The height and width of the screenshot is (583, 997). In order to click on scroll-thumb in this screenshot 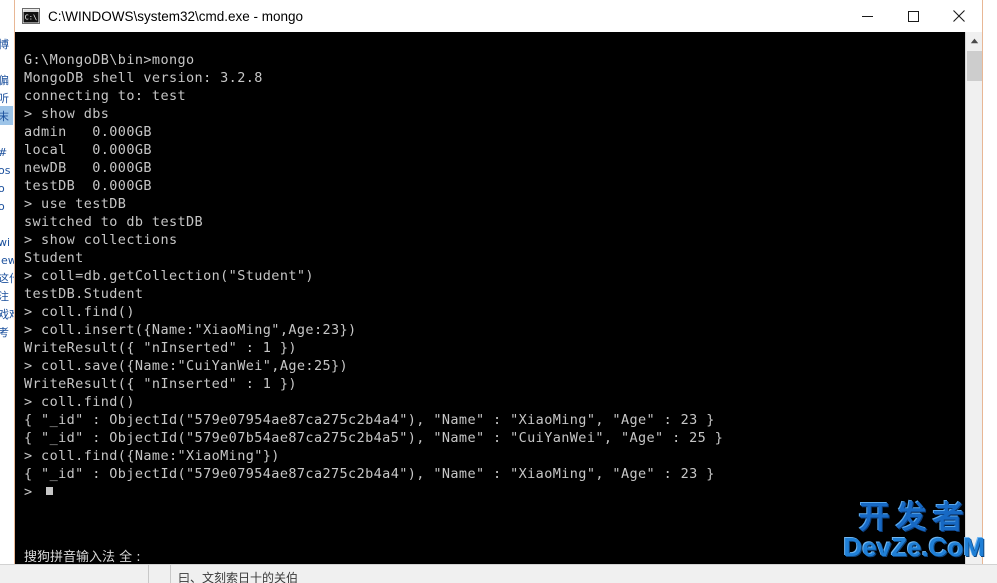, I will do `click(974, 66)`.